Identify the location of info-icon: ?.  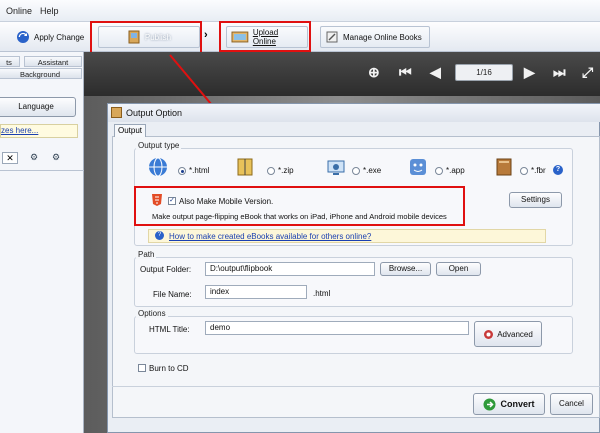
(159, 235).